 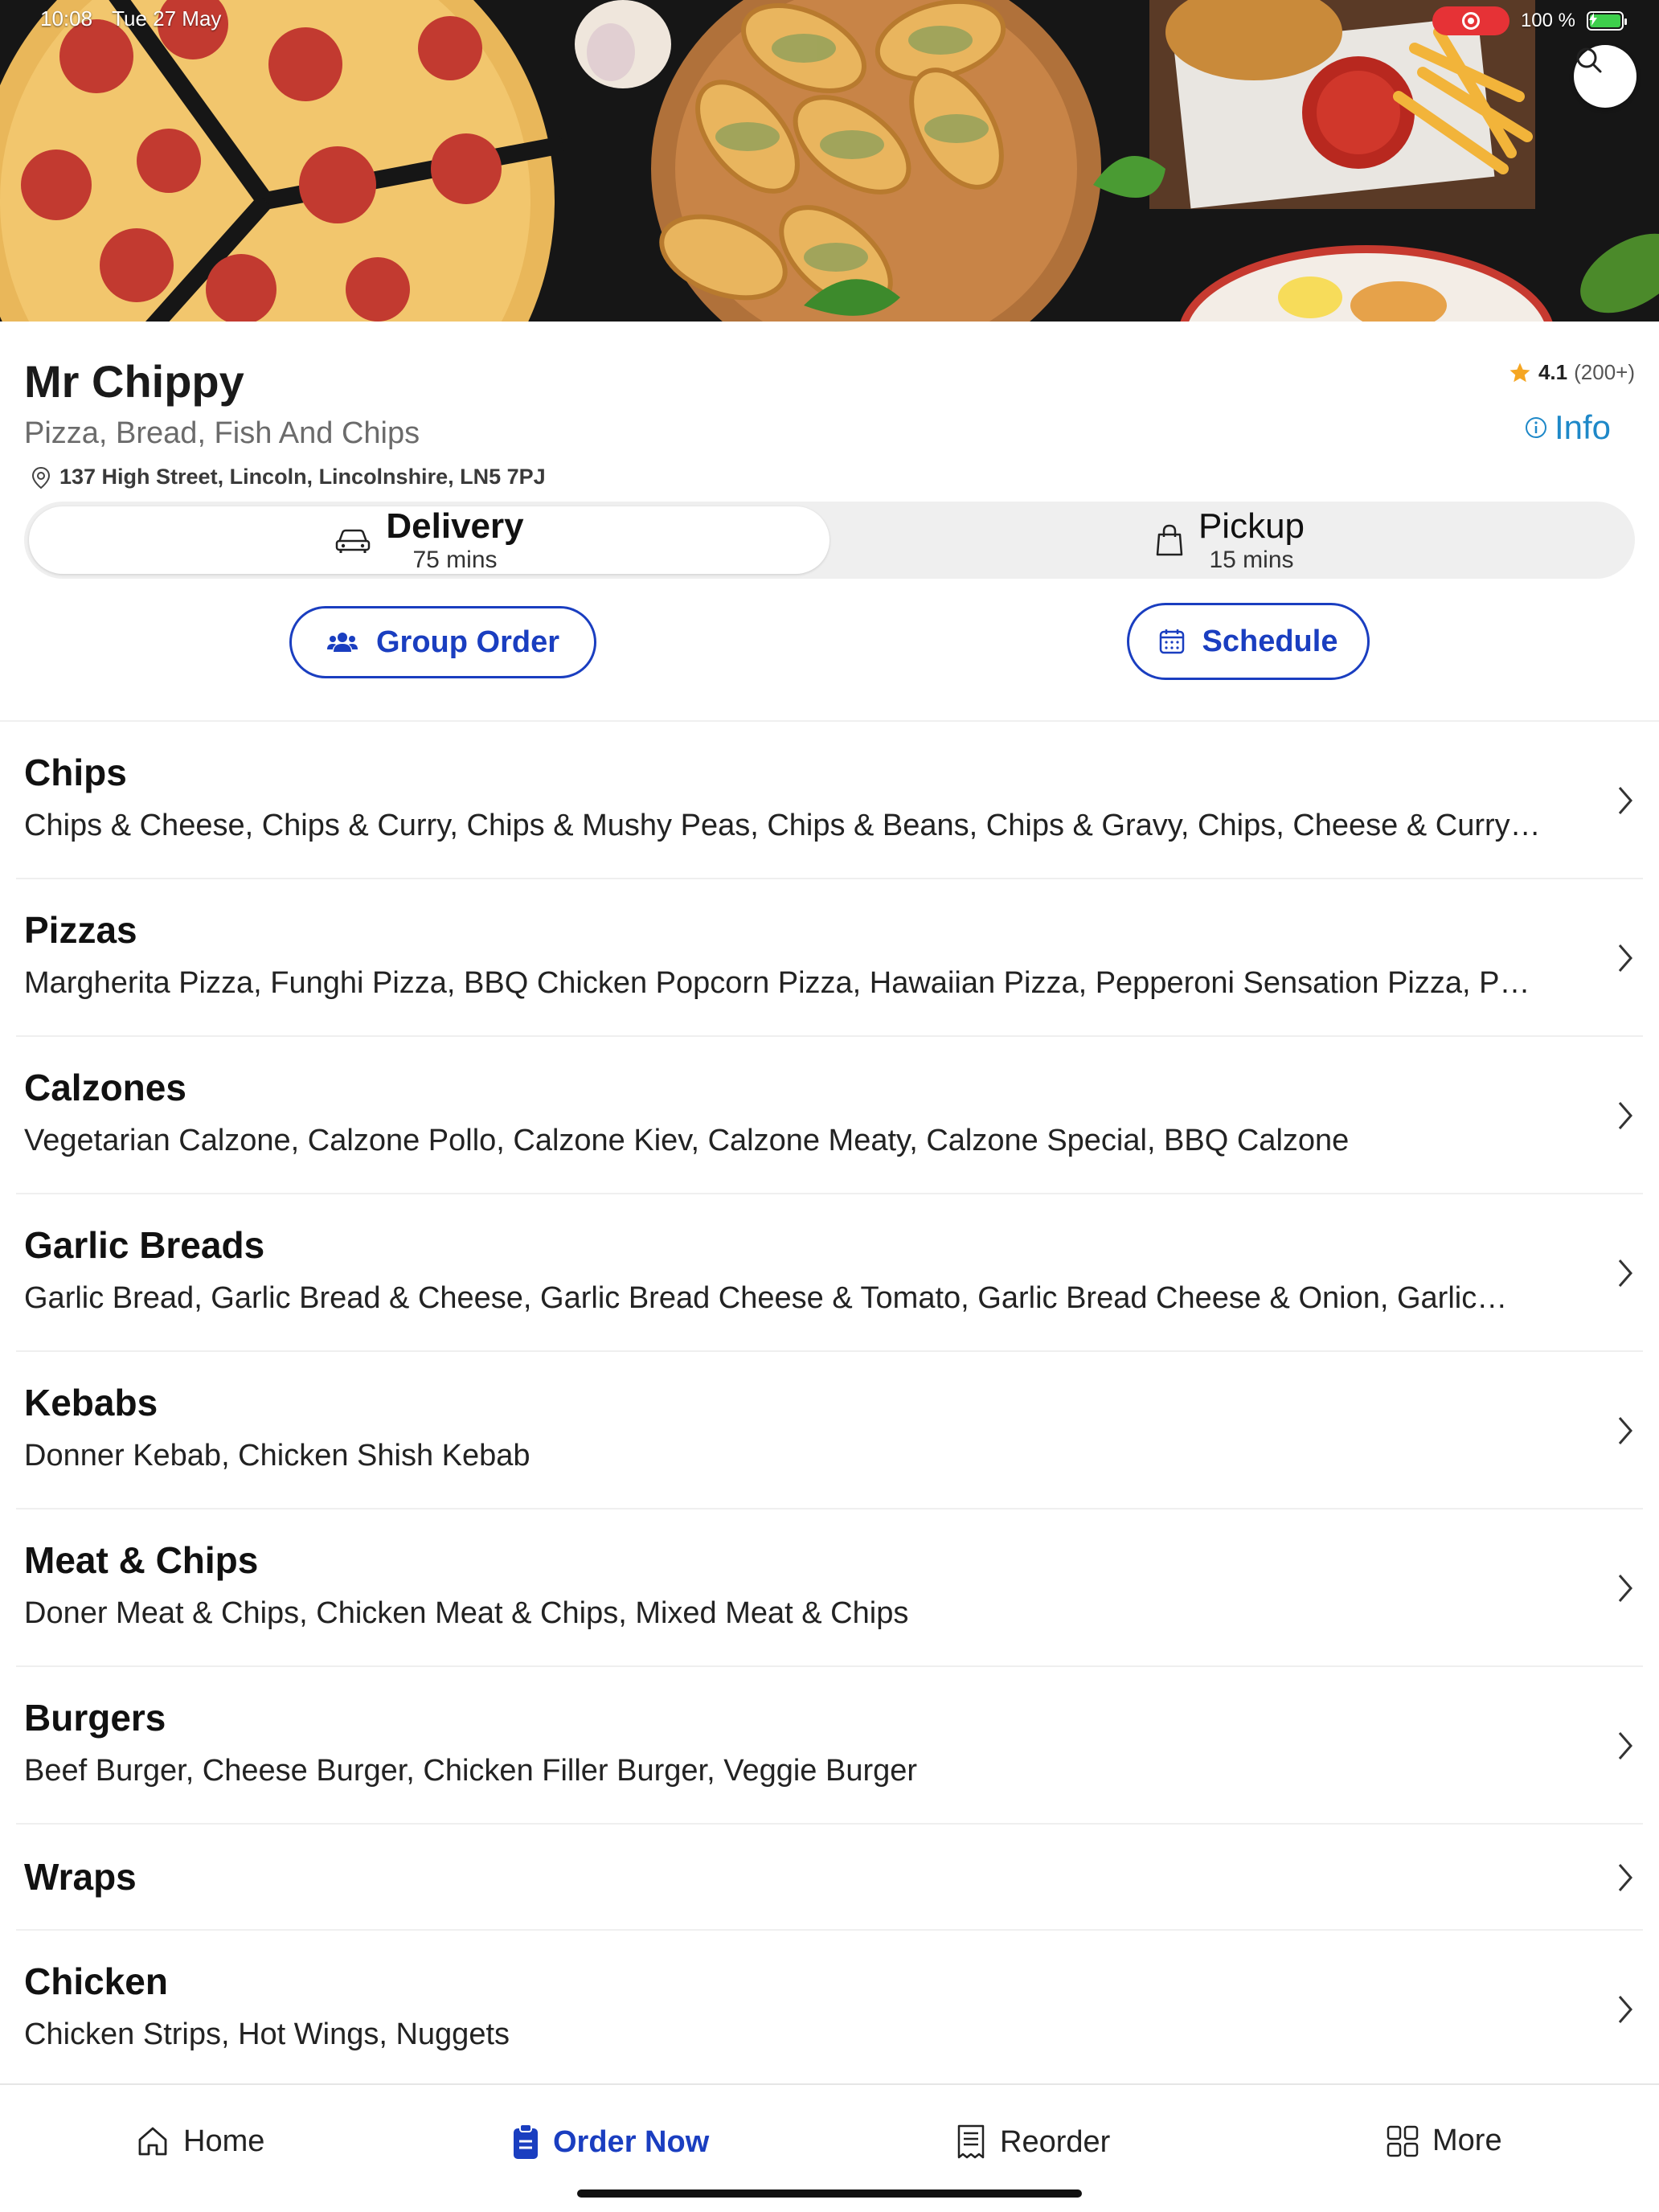 I want to click on nav-home: Home, so click(x=199, y=2141).